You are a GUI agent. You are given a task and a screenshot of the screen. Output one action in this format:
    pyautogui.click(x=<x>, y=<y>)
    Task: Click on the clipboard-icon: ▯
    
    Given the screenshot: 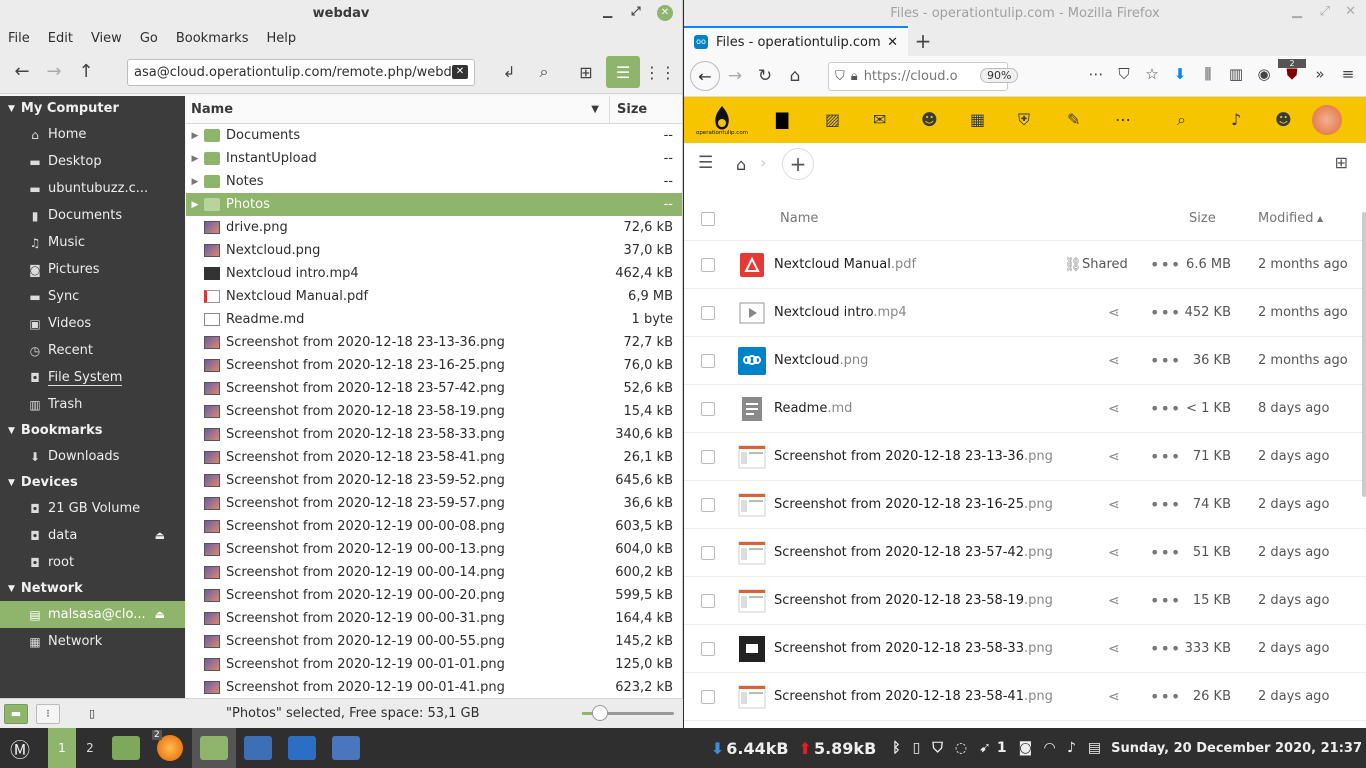 What is the action you would take?
    pyautogui.click(x=917, y=748)
    